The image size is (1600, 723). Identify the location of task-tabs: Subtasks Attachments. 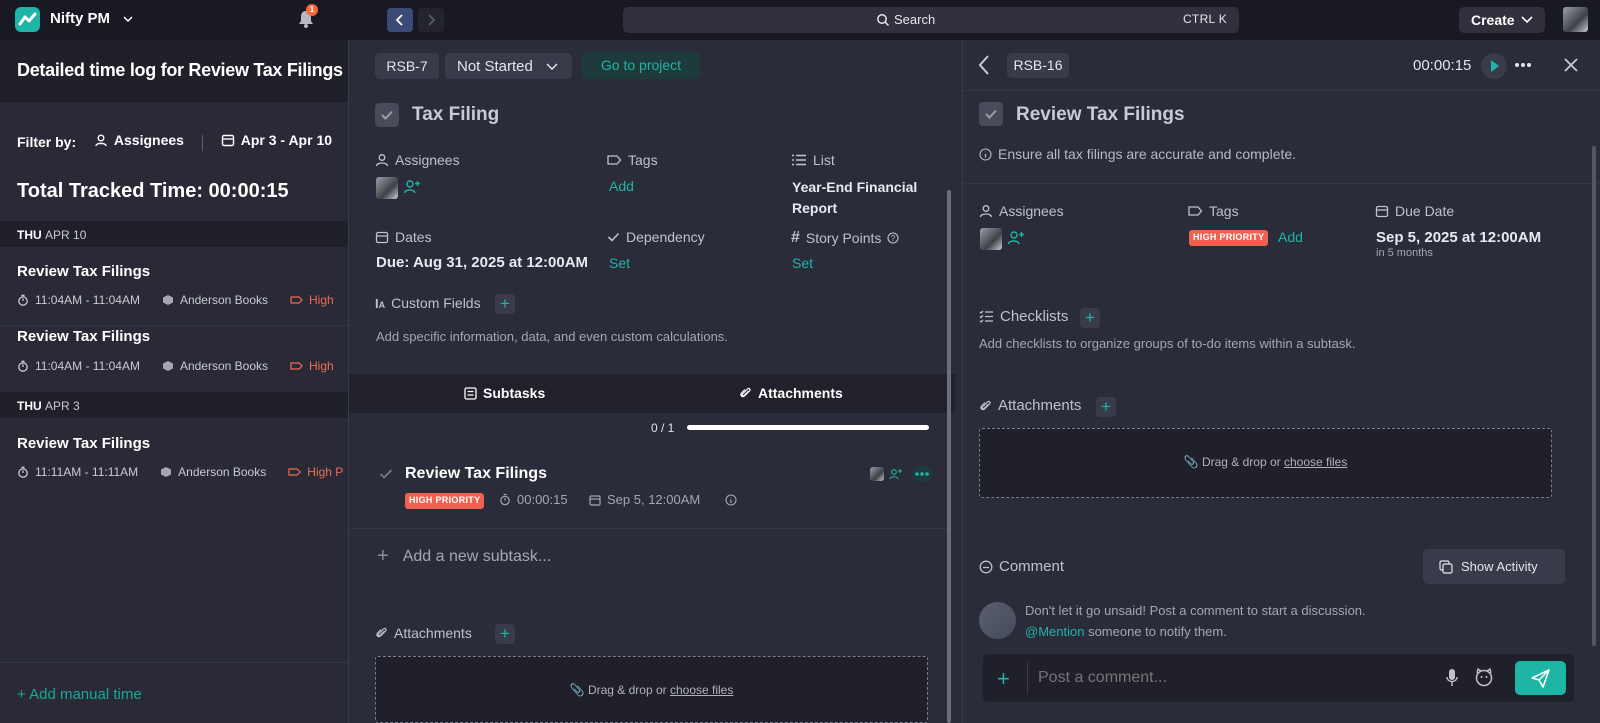
(652, 393).